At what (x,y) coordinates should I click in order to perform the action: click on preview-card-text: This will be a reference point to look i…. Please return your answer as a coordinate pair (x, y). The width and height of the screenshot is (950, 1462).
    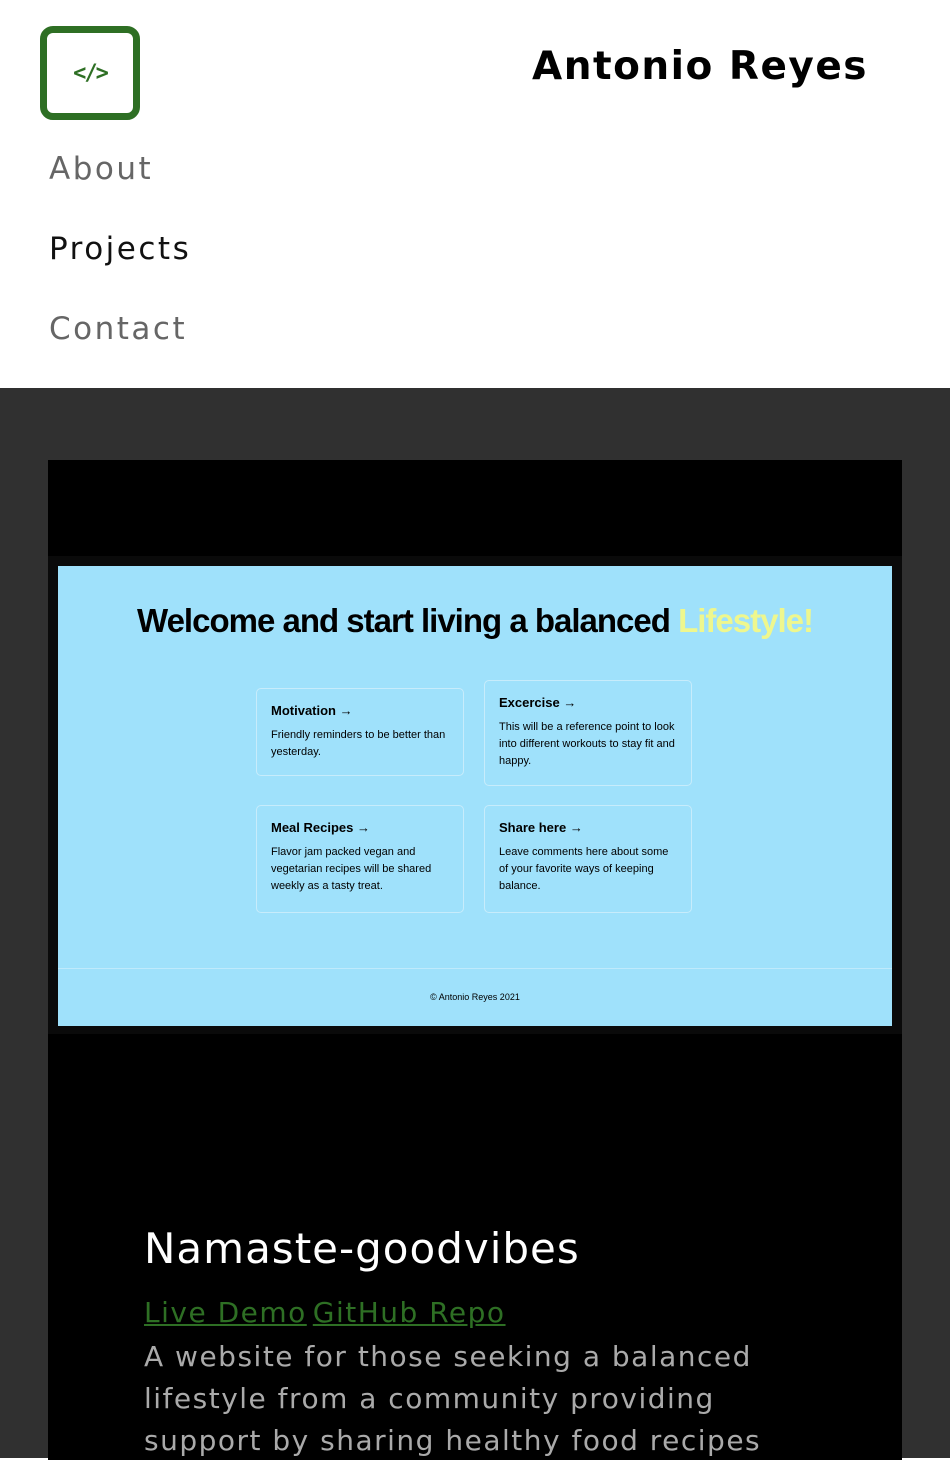
    Looking at the image, I should click on (587, 744).